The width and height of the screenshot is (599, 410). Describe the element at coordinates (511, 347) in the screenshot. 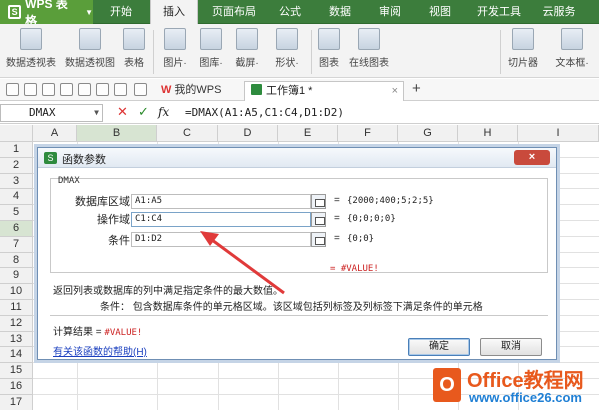

I see `cancel-button: 取消` at that location.